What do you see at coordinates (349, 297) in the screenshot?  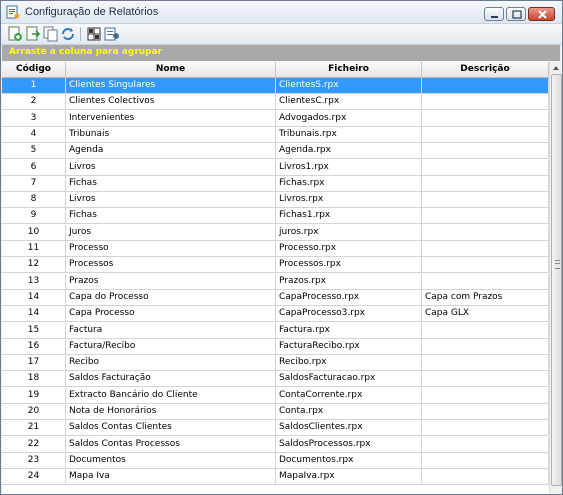 I see `ficheiro-cell: CapaProcesso.rpx` at bounding box center [349, 297].